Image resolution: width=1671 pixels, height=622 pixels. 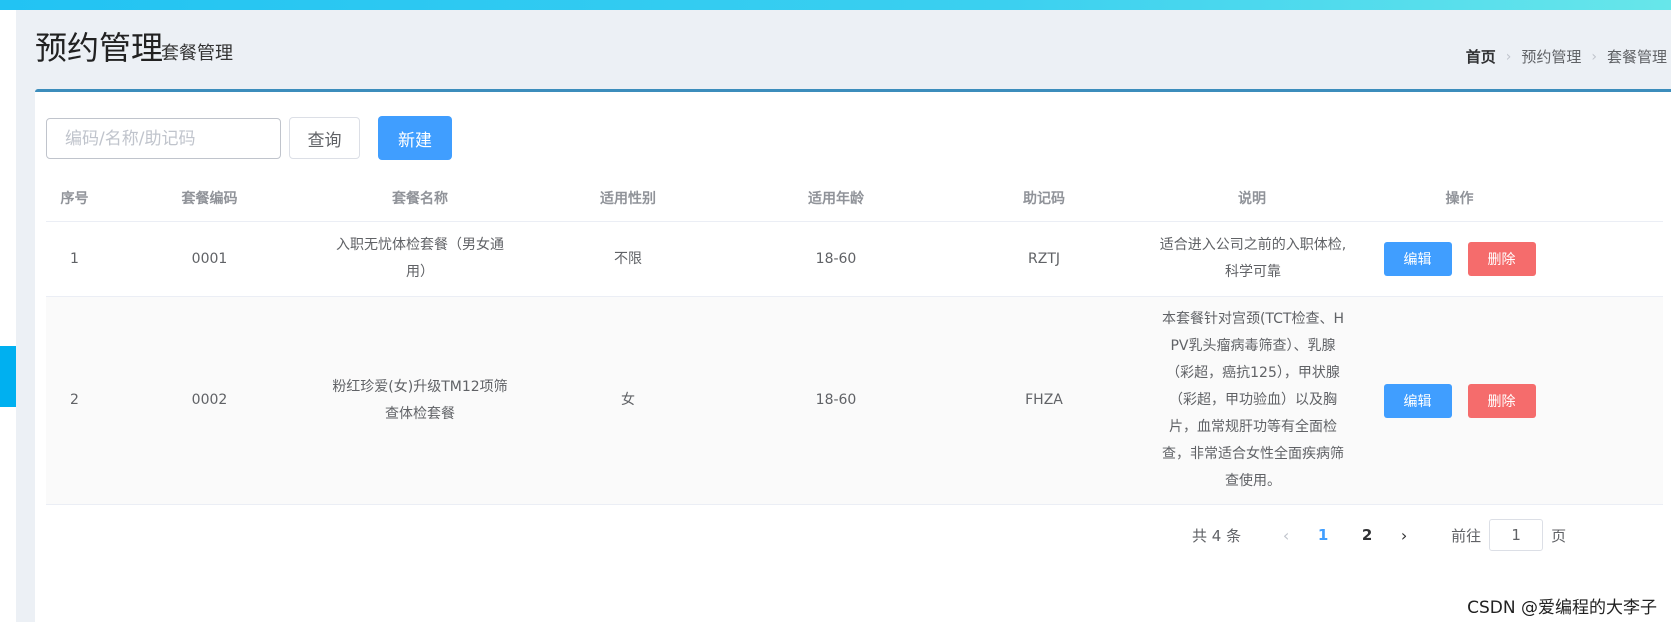 I want to click on page-number-2: 2, so click(x=1367, y=535).